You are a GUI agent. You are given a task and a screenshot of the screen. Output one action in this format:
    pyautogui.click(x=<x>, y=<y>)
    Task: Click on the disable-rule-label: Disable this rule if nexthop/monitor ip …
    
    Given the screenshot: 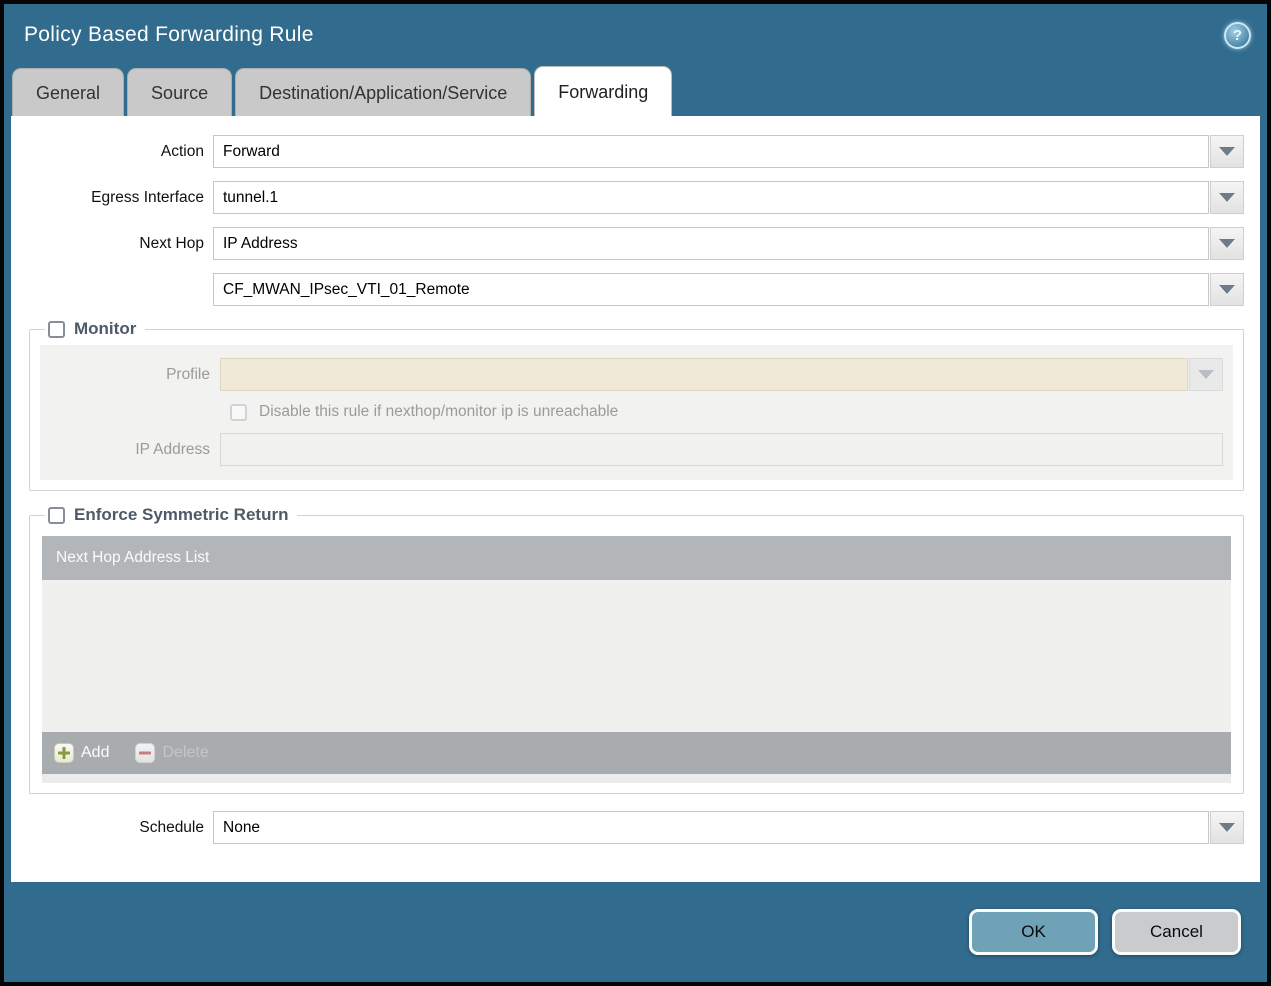 What is the action you would take?
    pyautogui.click(x=439, y=411)
    